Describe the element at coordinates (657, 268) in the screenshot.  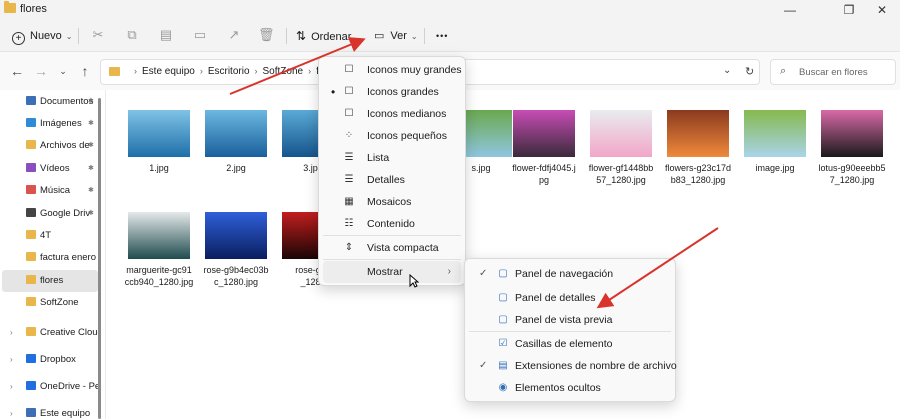
I see `annotation-arrow-preview` at that location.